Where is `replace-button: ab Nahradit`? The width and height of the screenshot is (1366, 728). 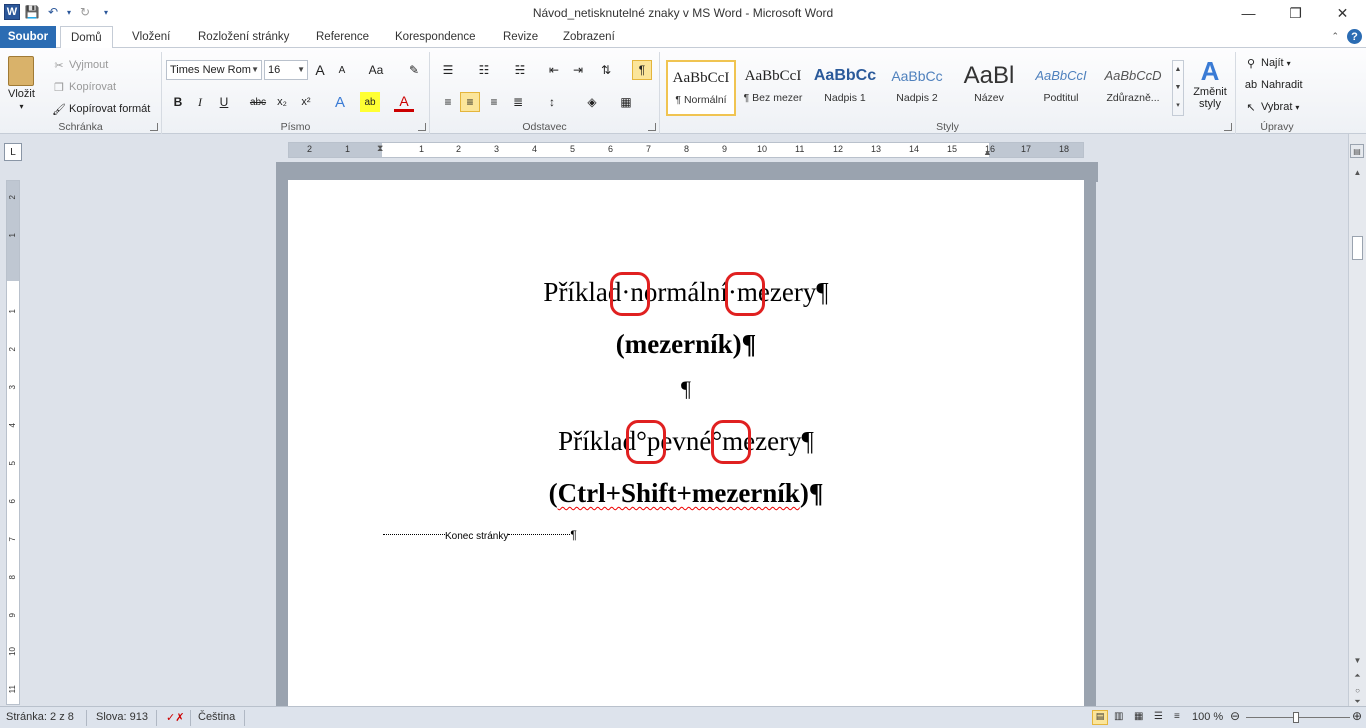 replace-button: ab Nahradit is located at coordinates (1273, 85).